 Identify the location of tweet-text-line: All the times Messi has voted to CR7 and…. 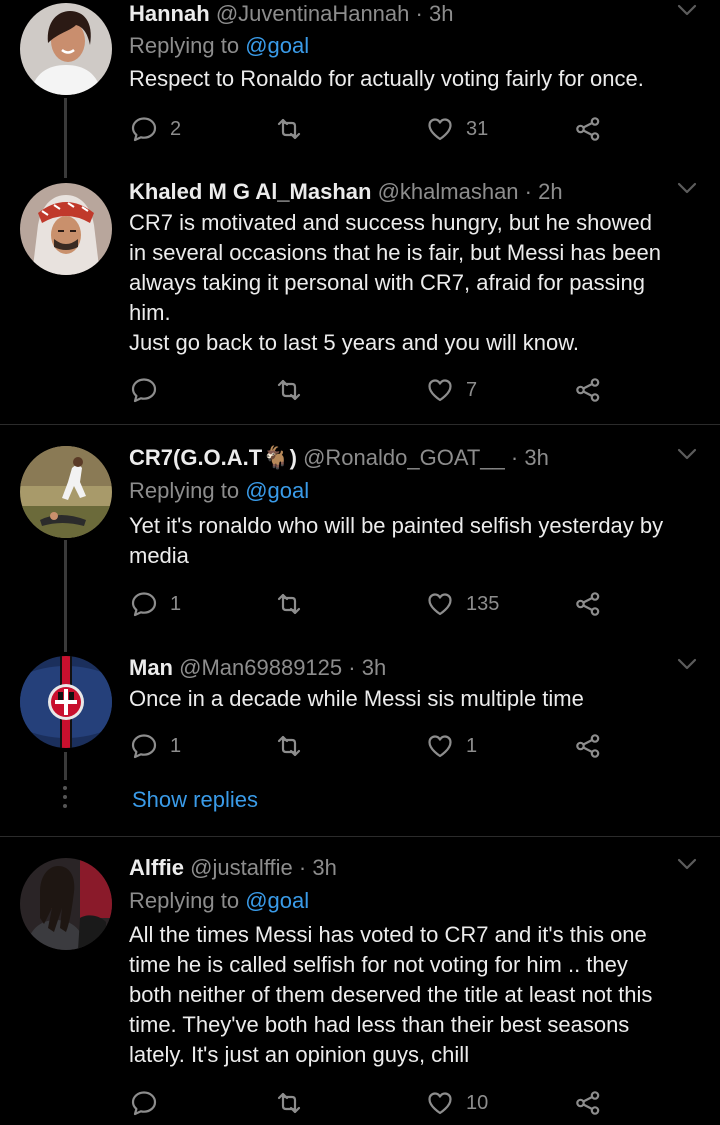
(388, 934).